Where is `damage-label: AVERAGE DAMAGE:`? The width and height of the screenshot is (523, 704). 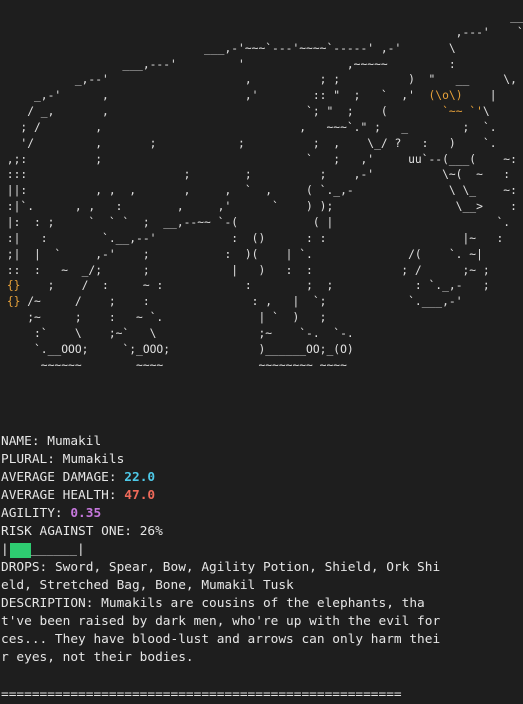
damage-label: AVERAGE DAMAGE: is located at coordinates (63, 477).